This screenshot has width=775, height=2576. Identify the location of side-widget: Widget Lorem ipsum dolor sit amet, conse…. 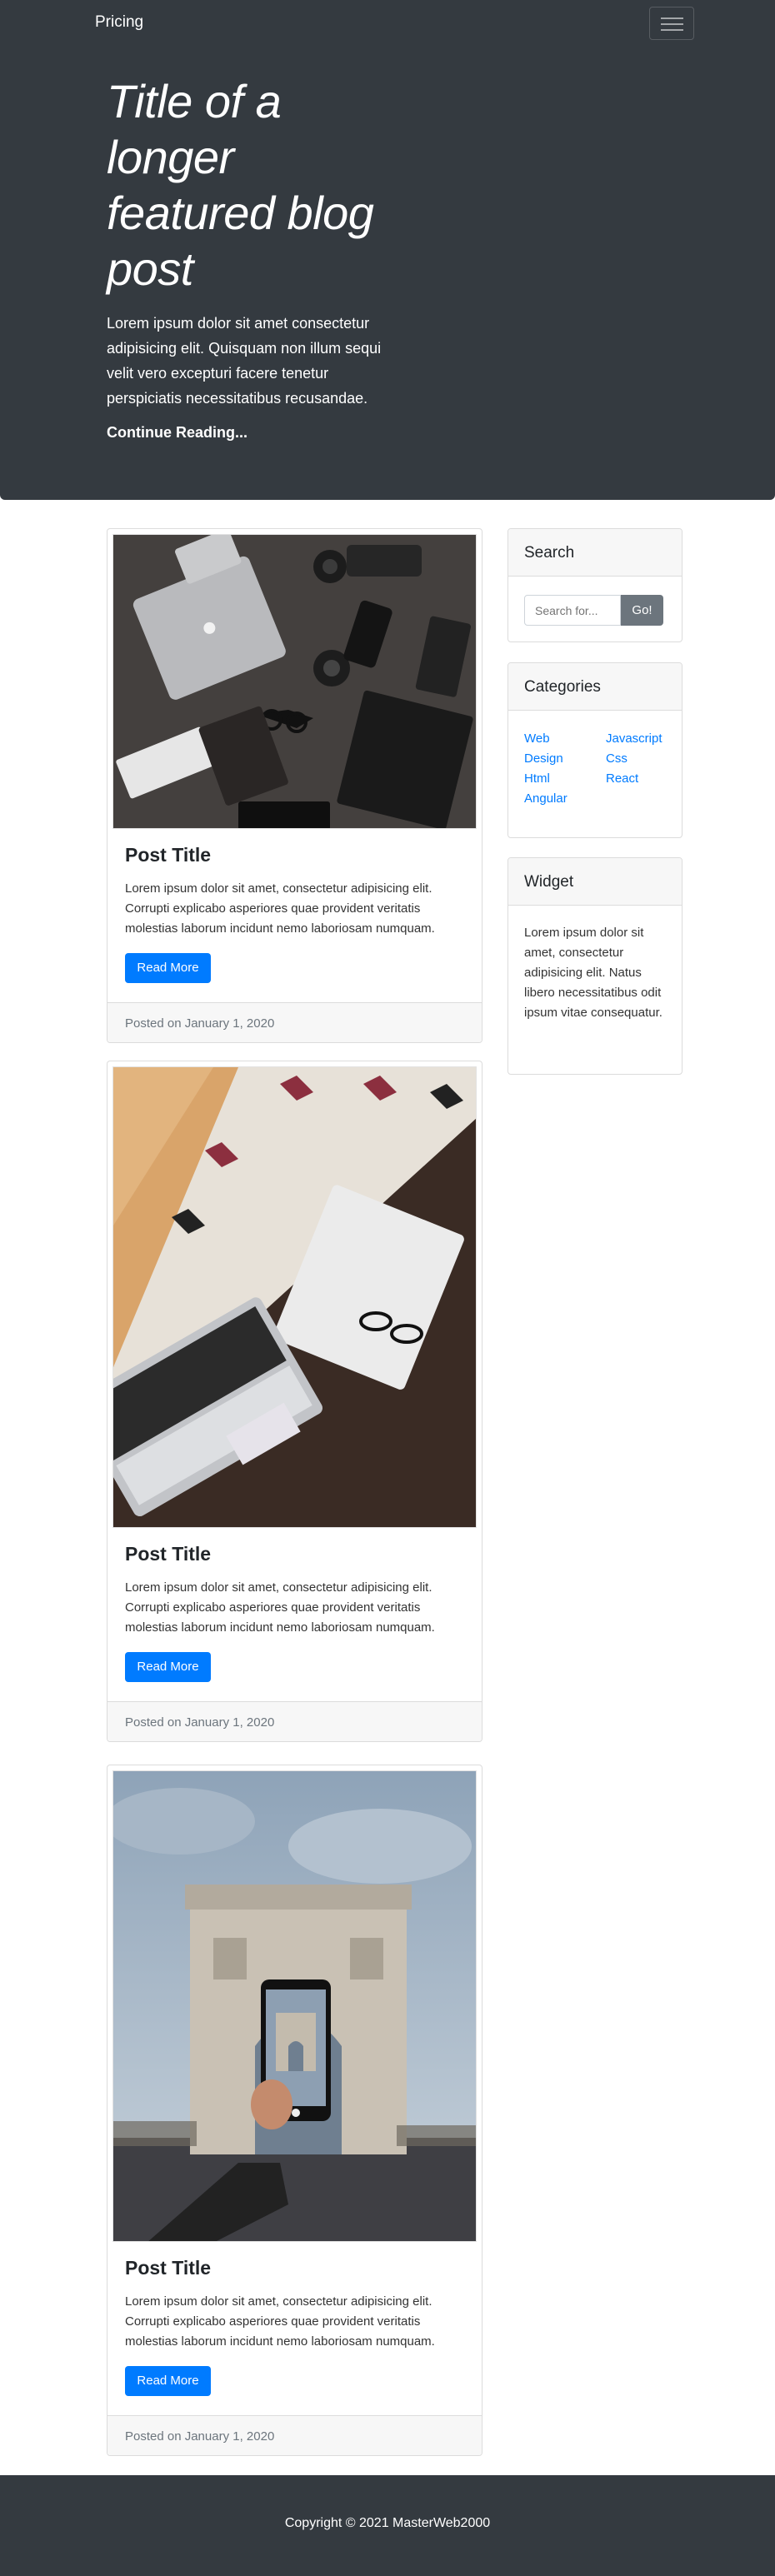
(595, 966).